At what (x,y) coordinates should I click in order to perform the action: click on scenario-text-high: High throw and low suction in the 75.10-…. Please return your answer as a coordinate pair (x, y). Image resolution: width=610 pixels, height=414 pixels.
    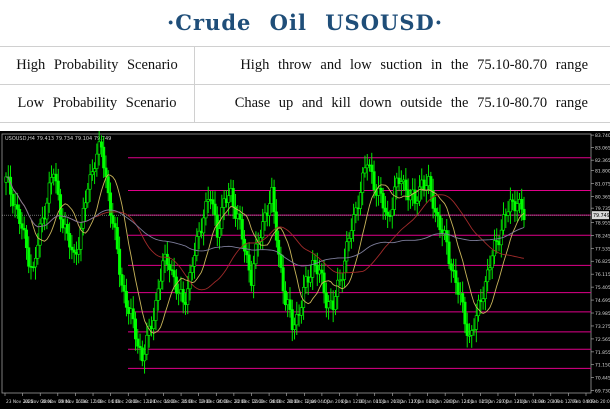
    Looking at the image, I should click on (402, 66).